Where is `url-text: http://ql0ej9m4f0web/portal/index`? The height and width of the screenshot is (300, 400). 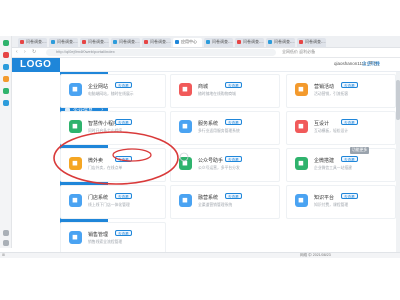
url-text: http://ql0ej9m4f0web/portal/index is located at coordinates (85, 51).